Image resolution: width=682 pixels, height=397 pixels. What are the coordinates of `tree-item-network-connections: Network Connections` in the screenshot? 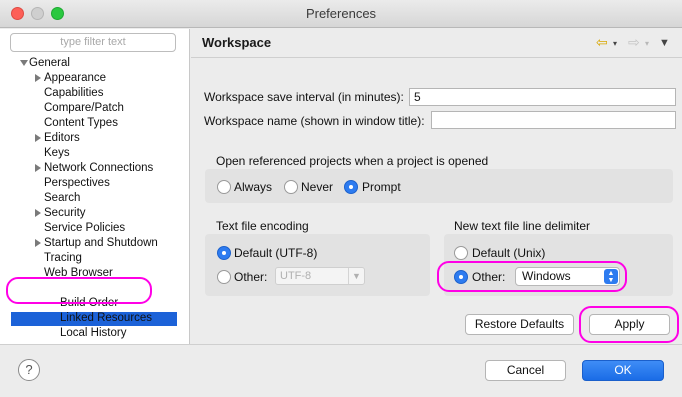 It's located at (98, 168).